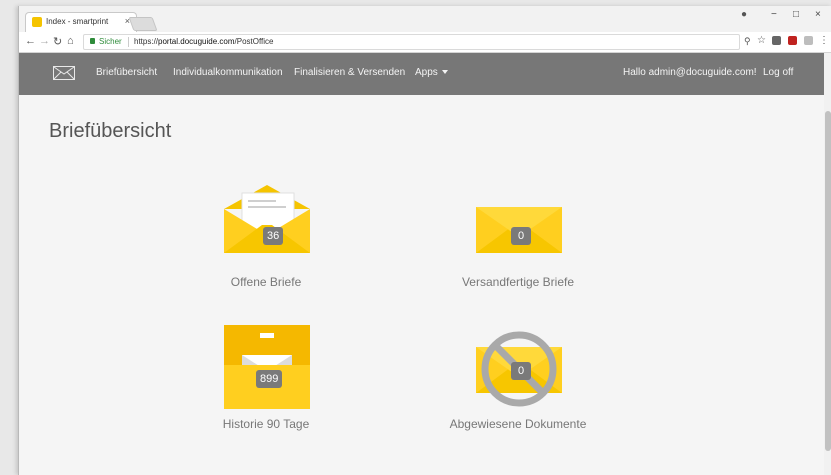  I want to click on logo-envelope-icon, so click(64, 73).